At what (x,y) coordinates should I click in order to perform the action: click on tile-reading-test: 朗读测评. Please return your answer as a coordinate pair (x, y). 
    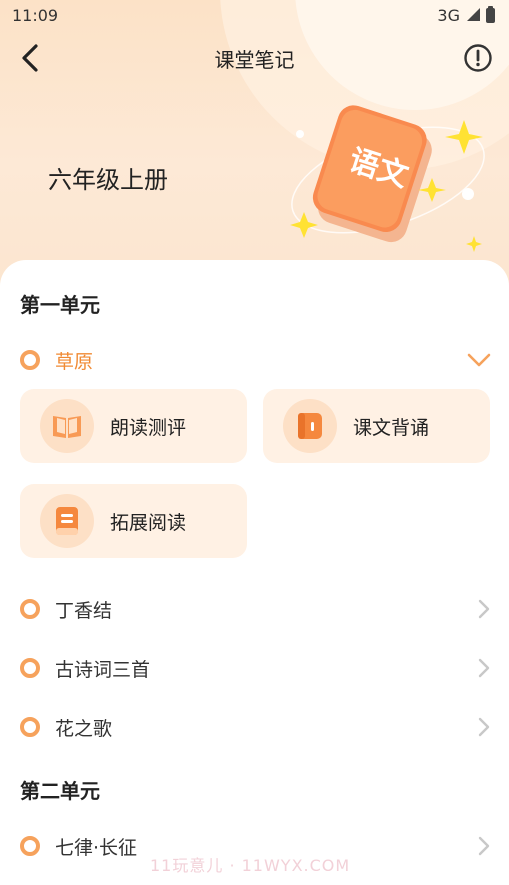
    Looking at the image, I should click on (133, 426).